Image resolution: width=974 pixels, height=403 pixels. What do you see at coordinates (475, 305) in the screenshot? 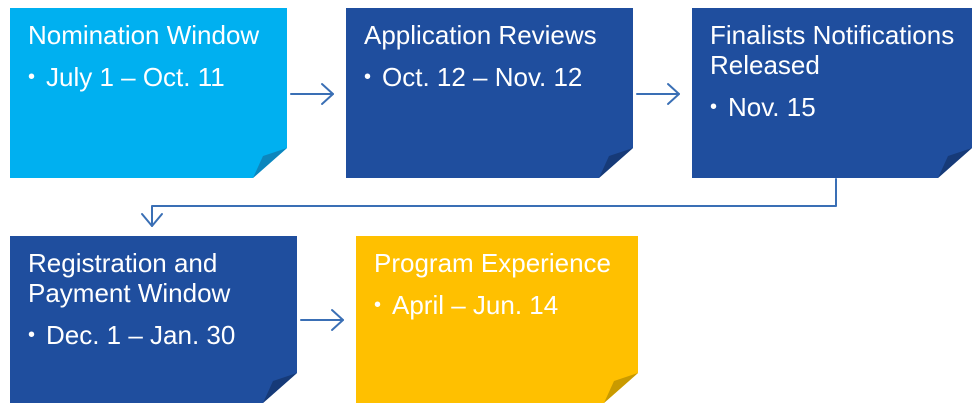
I see `step-detail: April – Jun. 14` at bounding box center [475, 305].